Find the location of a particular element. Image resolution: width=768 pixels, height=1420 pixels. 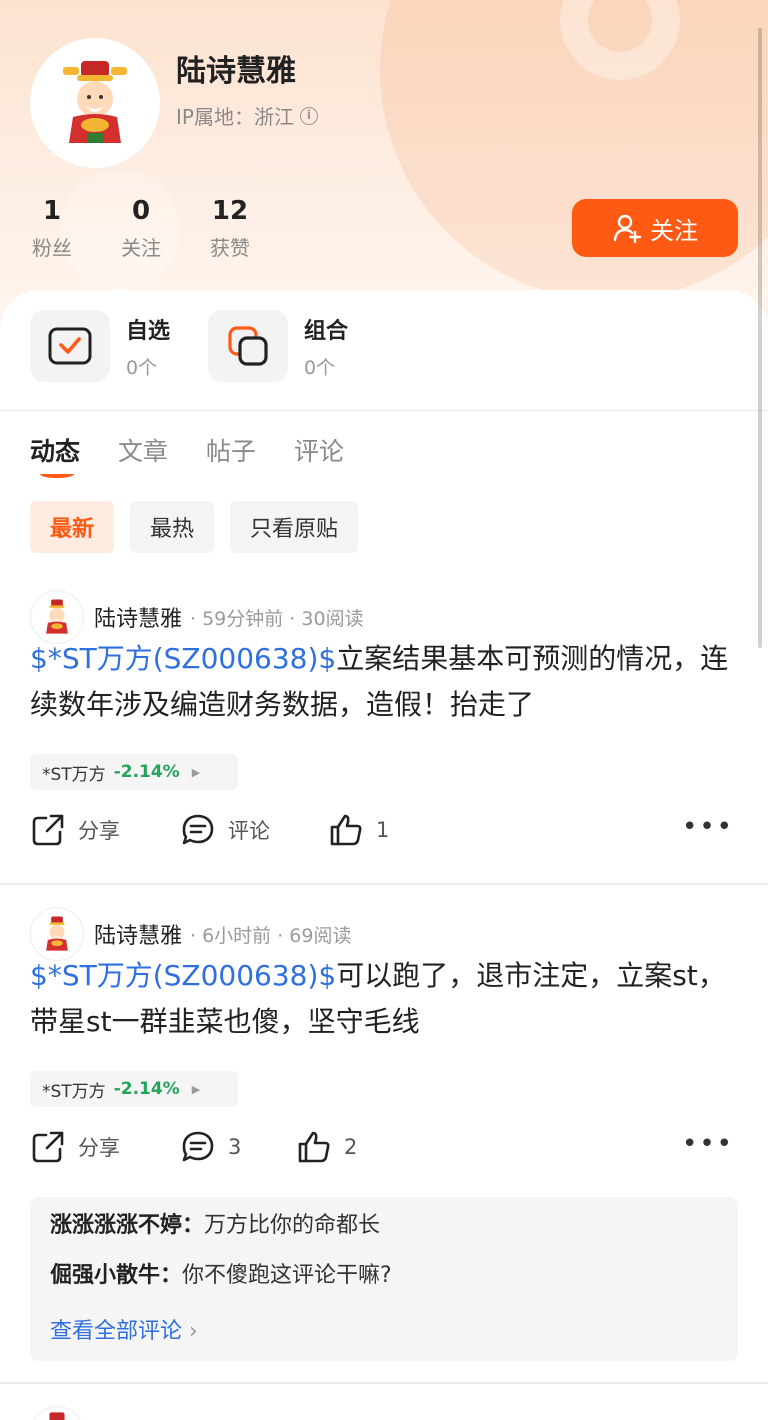

stat-following-label: 关注 is located at coordinates (141, 248).